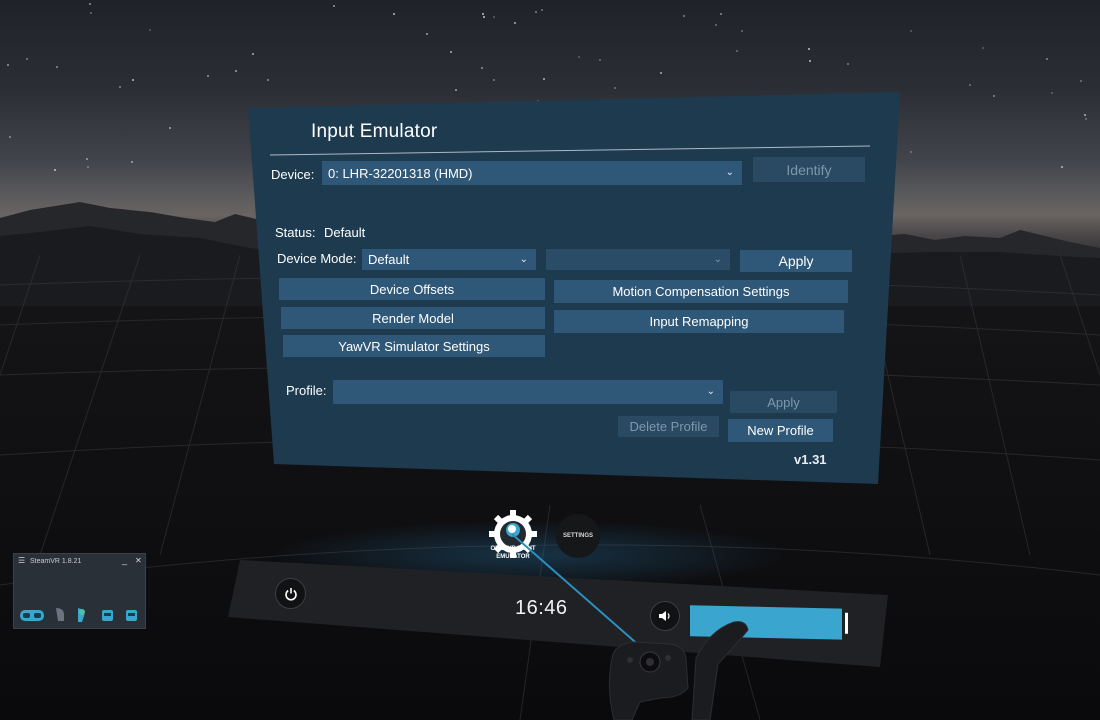  I want to click on profile-apply-button: Apply, so click(783, 402).